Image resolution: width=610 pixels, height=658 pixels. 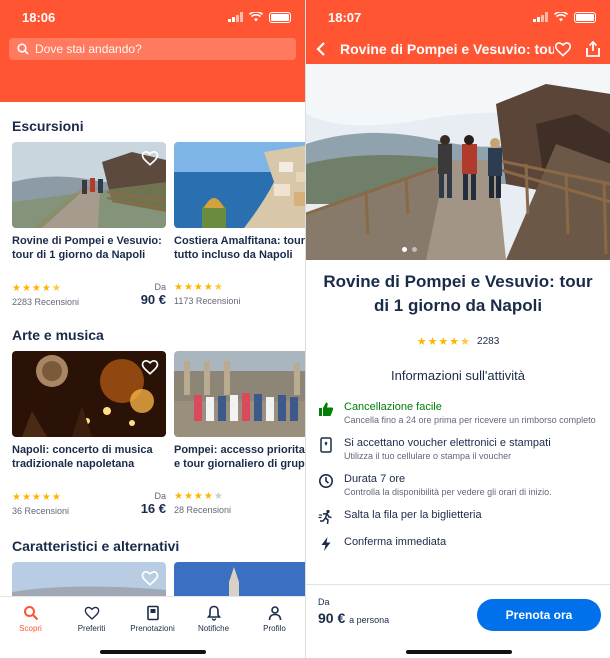 What do you see at coordinates (488, 341) in the screenshot?
I see `review-count: 2283` at bounding box center [488, 341].